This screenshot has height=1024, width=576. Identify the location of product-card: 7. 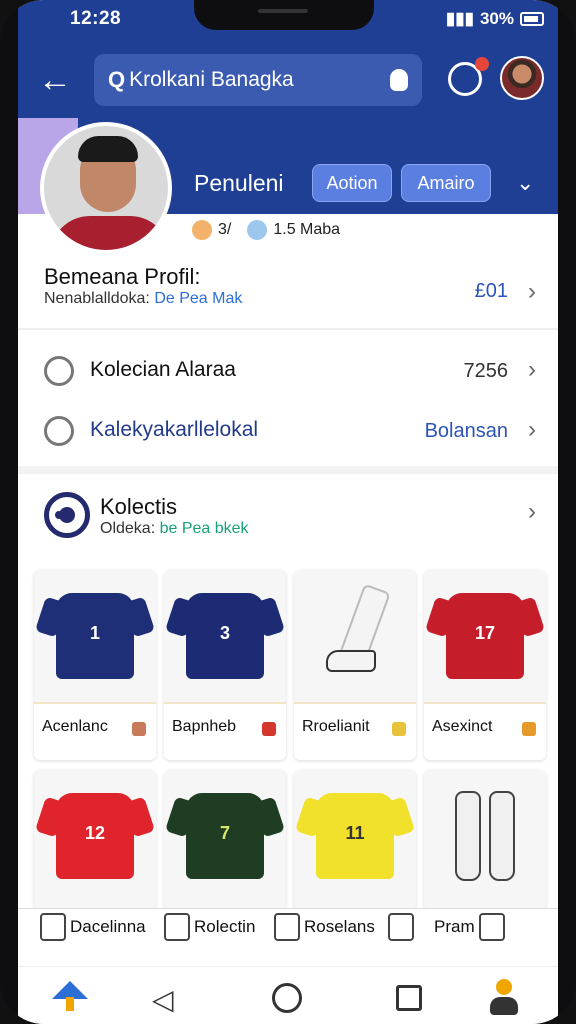
(225, 840).